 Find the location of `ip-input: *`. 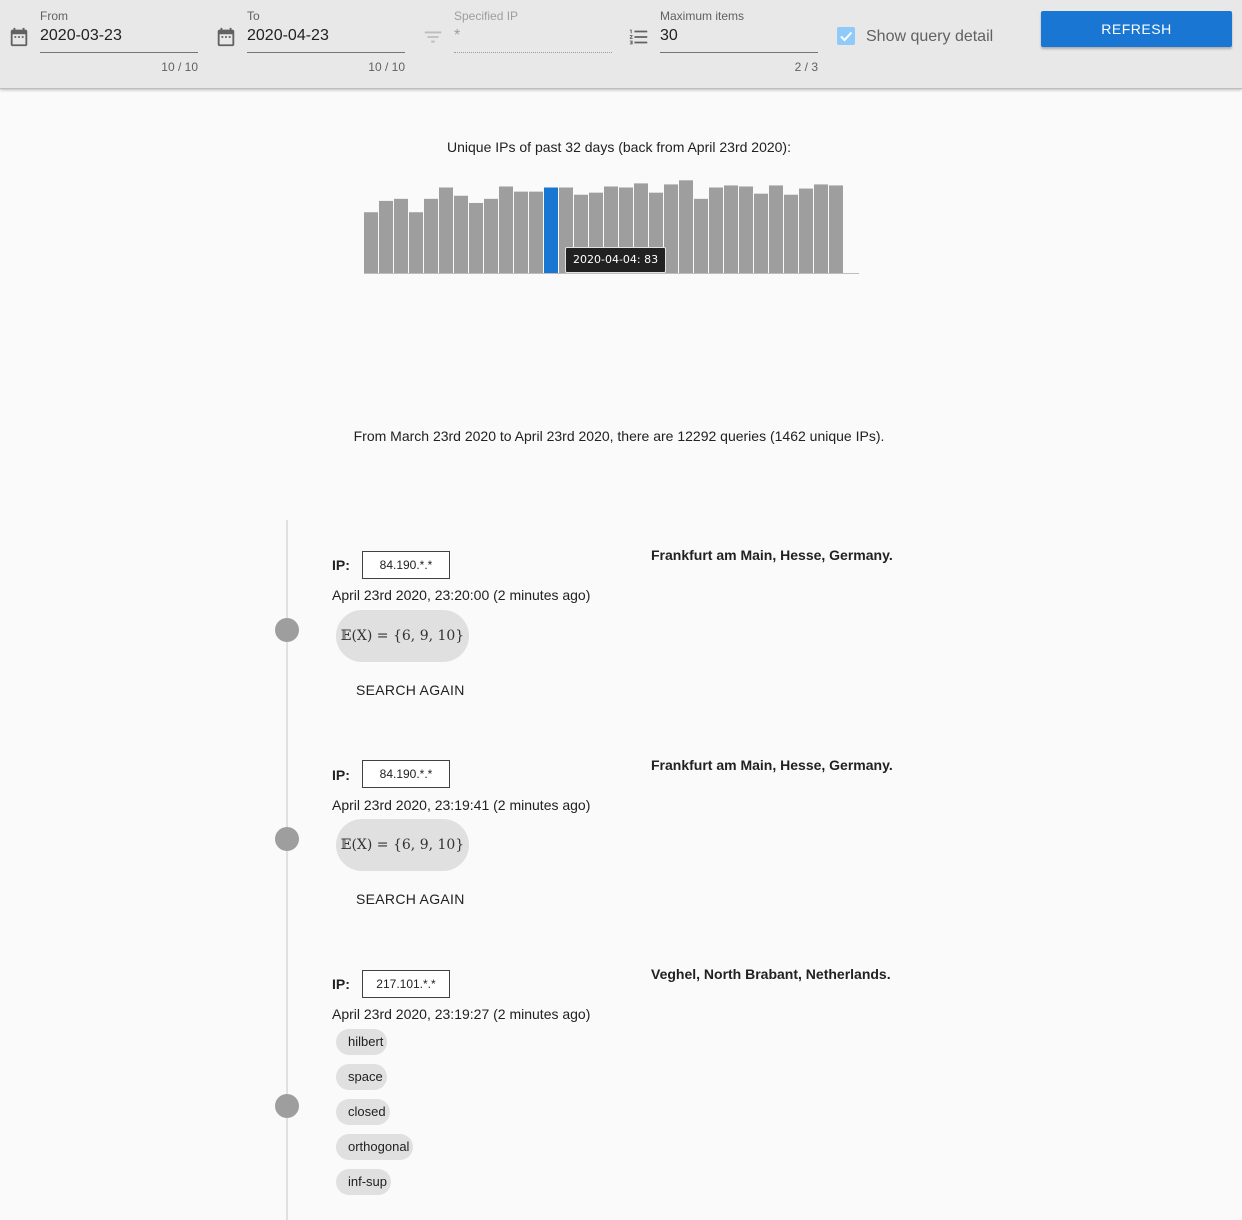

ip-input: * is located at coordinates (457, 36).